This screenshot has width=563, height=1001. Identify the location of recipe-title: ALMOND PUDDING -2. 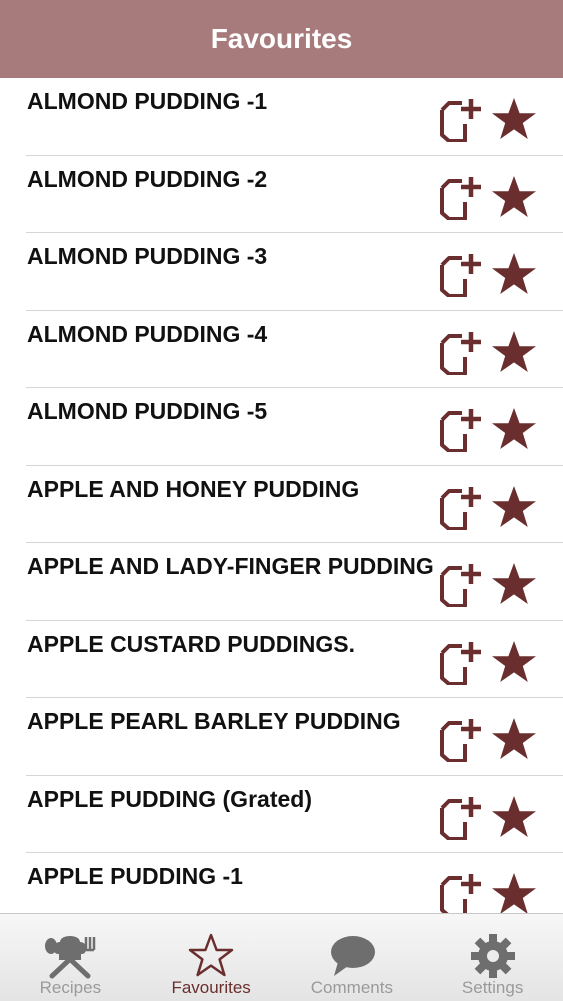
(147, 178).